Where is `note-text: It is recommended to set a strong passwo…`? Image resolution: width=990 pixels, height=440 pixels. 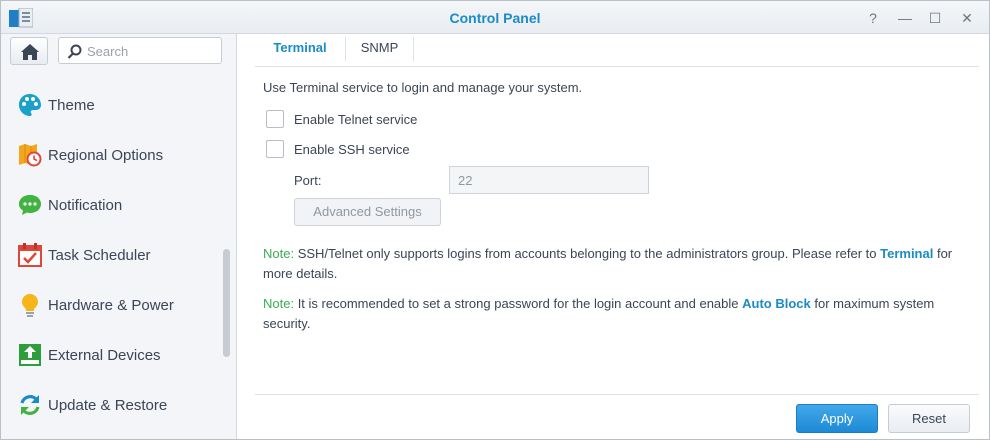 note-text: It is recommended to set a strong passwo… is located at coordinates (518, 303).